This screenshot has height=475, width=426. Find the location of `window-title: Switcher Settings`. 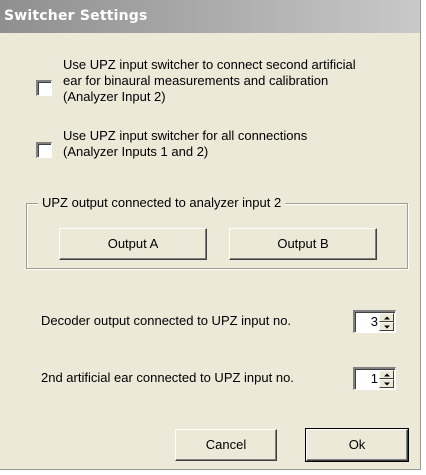

window-title: Switcher Settings is located at coordinates (76, 16).